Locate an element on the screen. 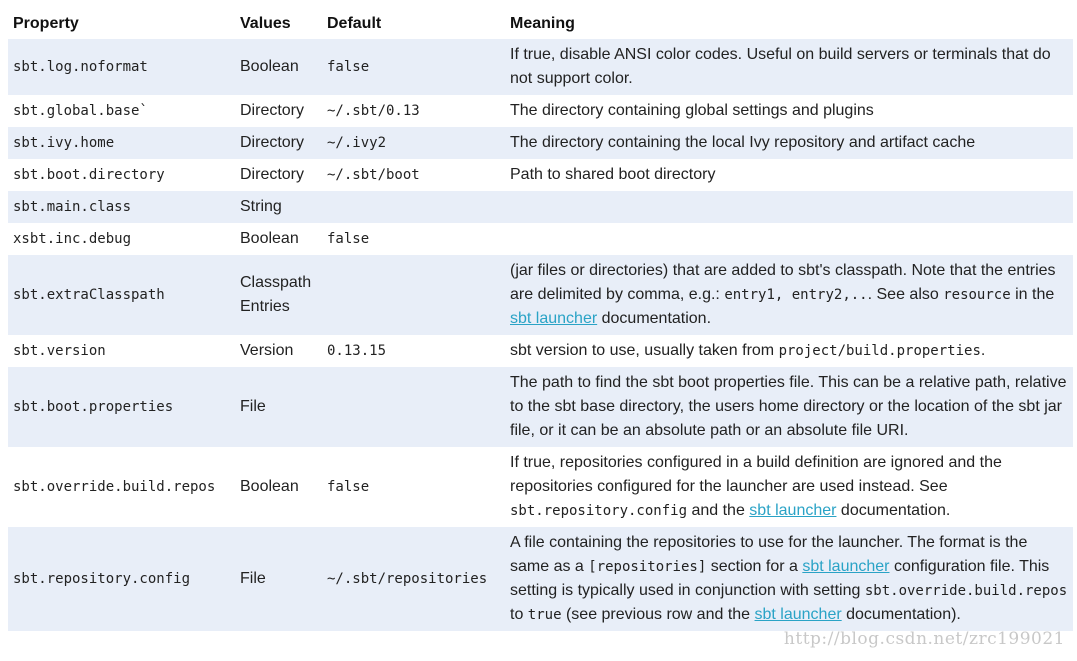  meaning-text: and the is located at coordinates (718, 510).